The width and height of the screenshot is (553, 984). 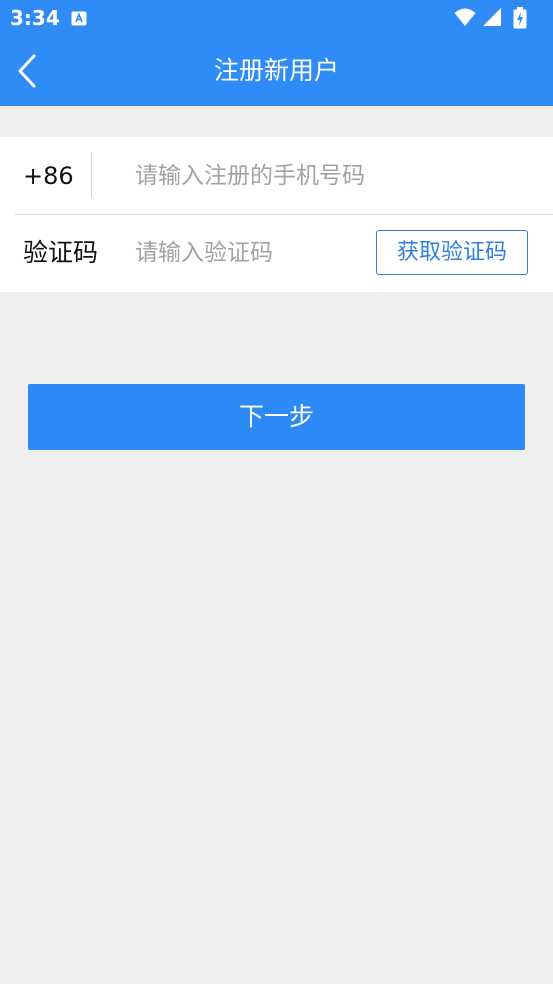 I want to click on get-code-button: 获取验证码, so click(x=452, y=252).